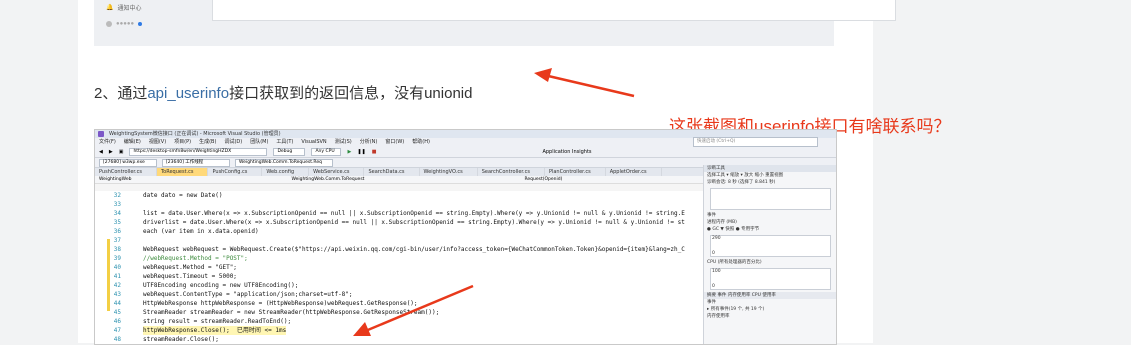 The height and width of the screenshot is (345, 1131). I want to click on bell-icon: 🔔, so click(110, 8).